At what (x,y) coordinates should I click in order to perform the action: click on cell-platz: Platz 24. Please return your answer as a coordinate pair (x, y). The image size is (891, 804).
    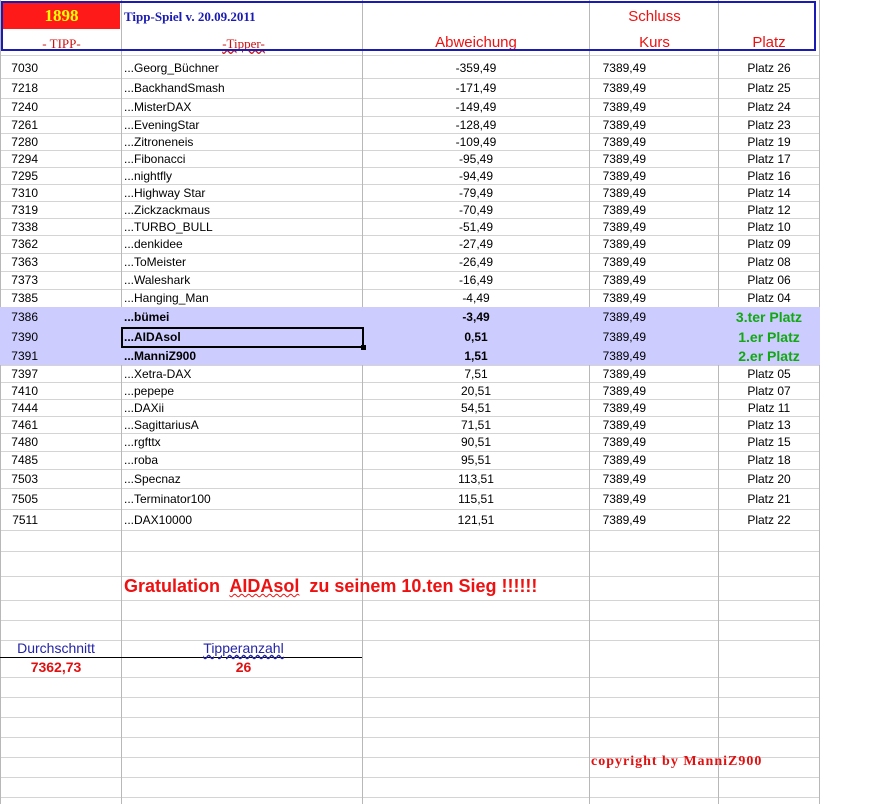
    Looking at the image, I should click on (769, 107).